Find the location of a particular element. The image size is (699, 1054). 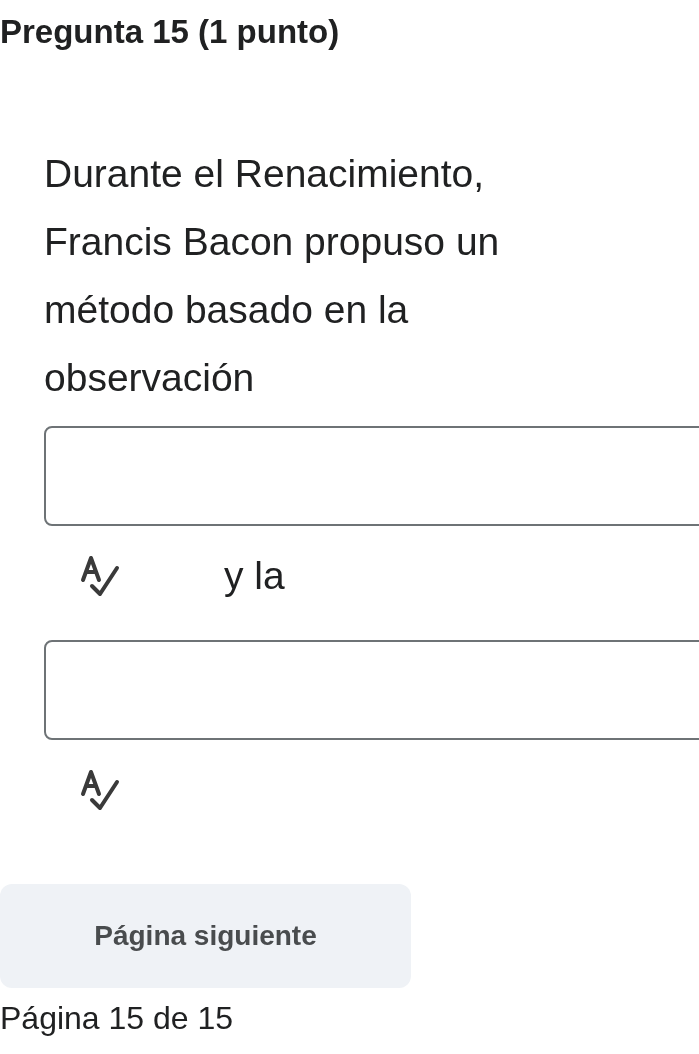

question-text: y la is located at coordinates (254, 575).